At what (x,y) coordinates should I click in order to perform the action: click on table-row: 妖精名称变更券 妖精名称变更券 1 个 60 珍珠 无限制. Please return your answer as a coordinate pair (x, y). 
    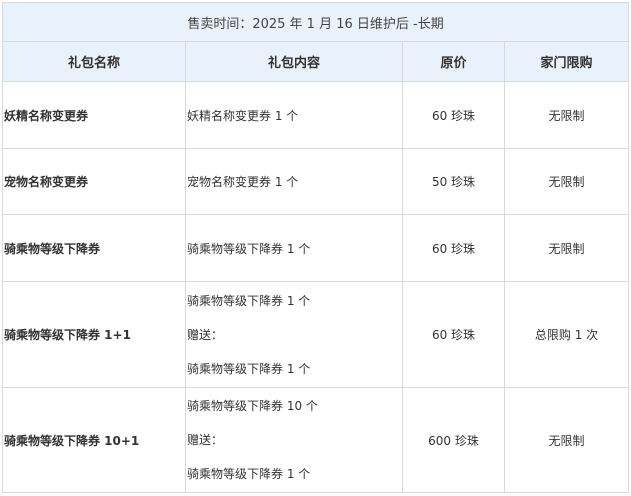
    Looking at the image, I should click on (316, 115).